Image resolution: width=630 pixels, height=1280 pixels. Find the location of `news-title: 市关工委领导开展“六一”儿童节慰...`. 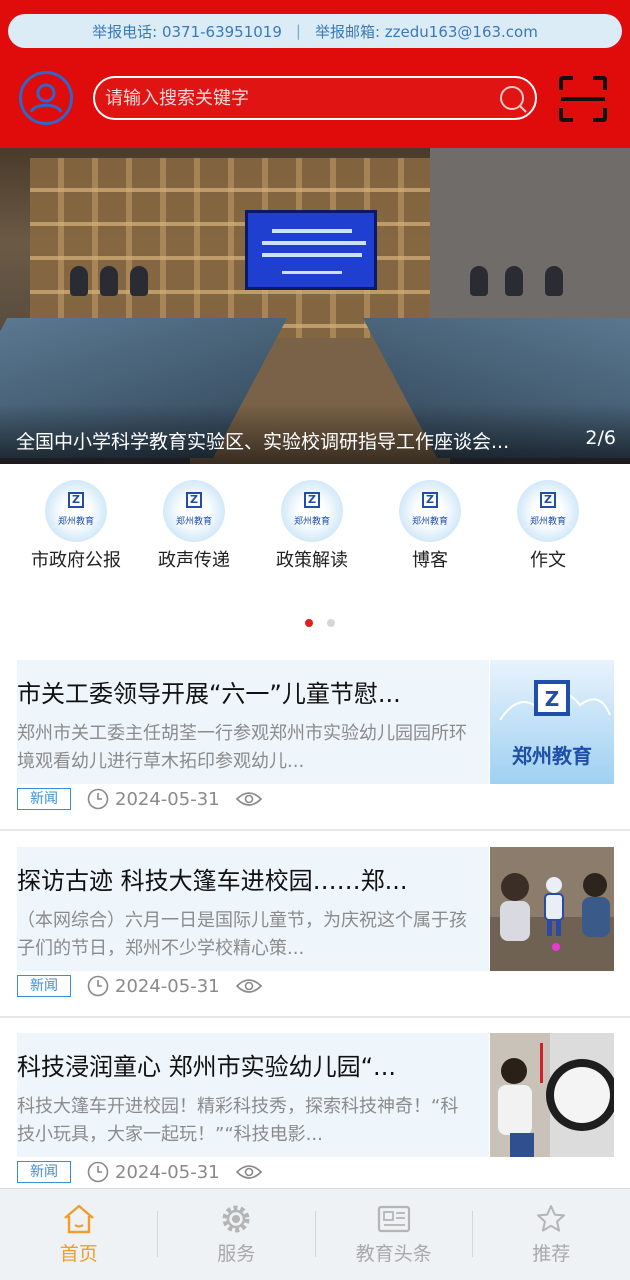

news-title: 市关工委领导开展“六一”儿童节慰... is located at coordinates (244, 691).